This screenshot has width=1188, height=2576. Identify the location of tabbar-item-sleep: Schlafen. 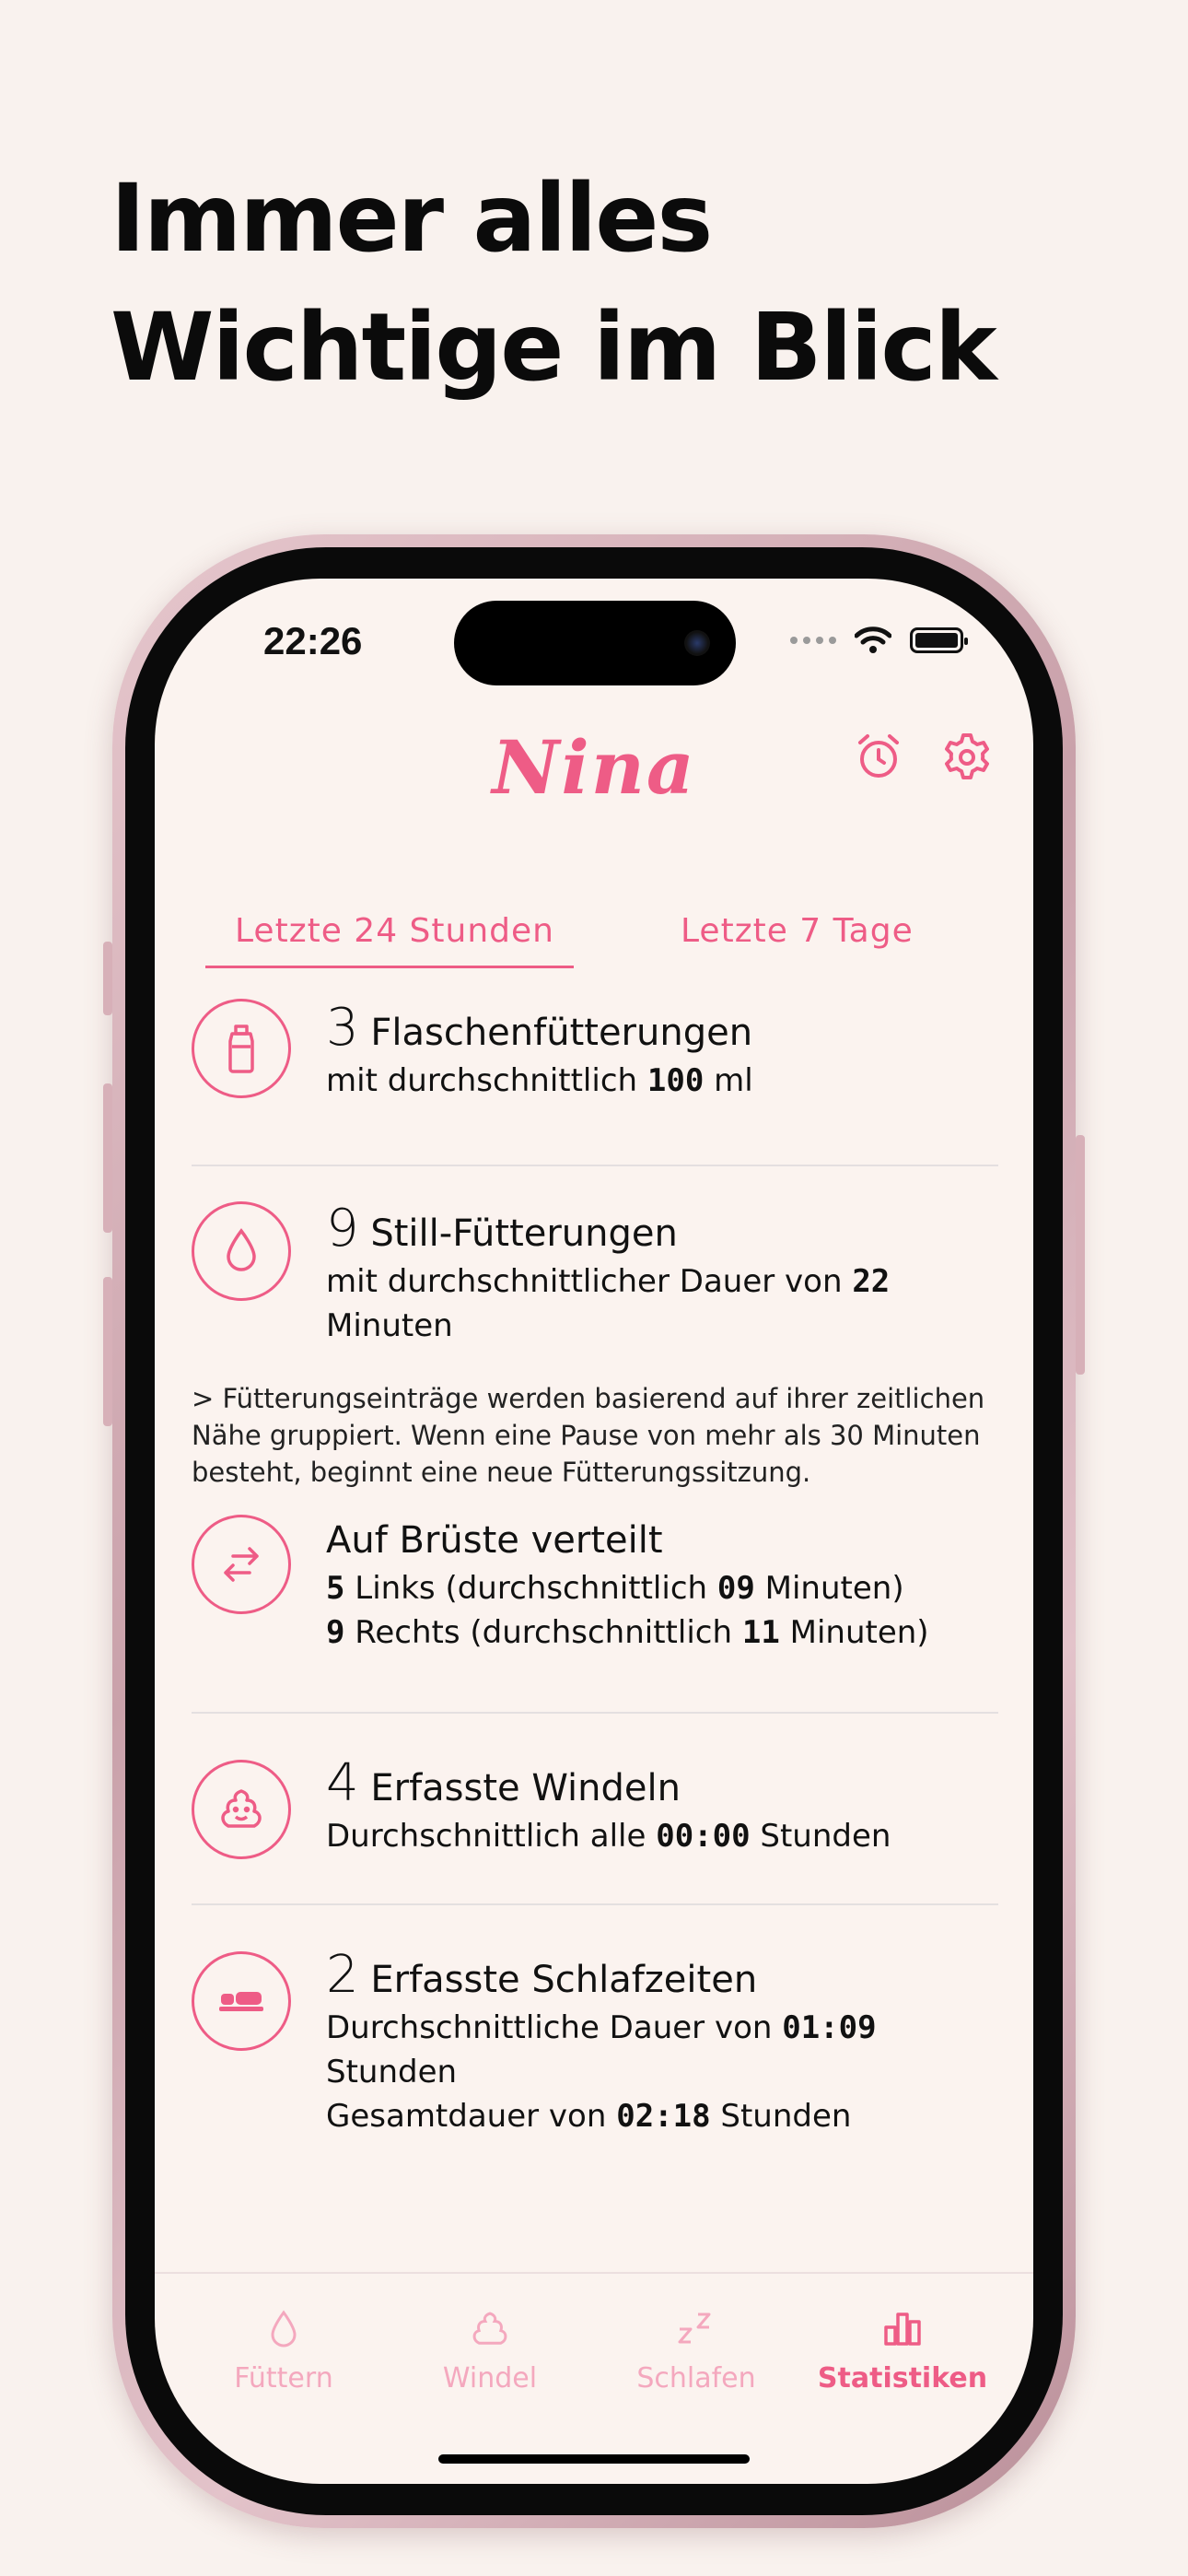
(696, 2352).